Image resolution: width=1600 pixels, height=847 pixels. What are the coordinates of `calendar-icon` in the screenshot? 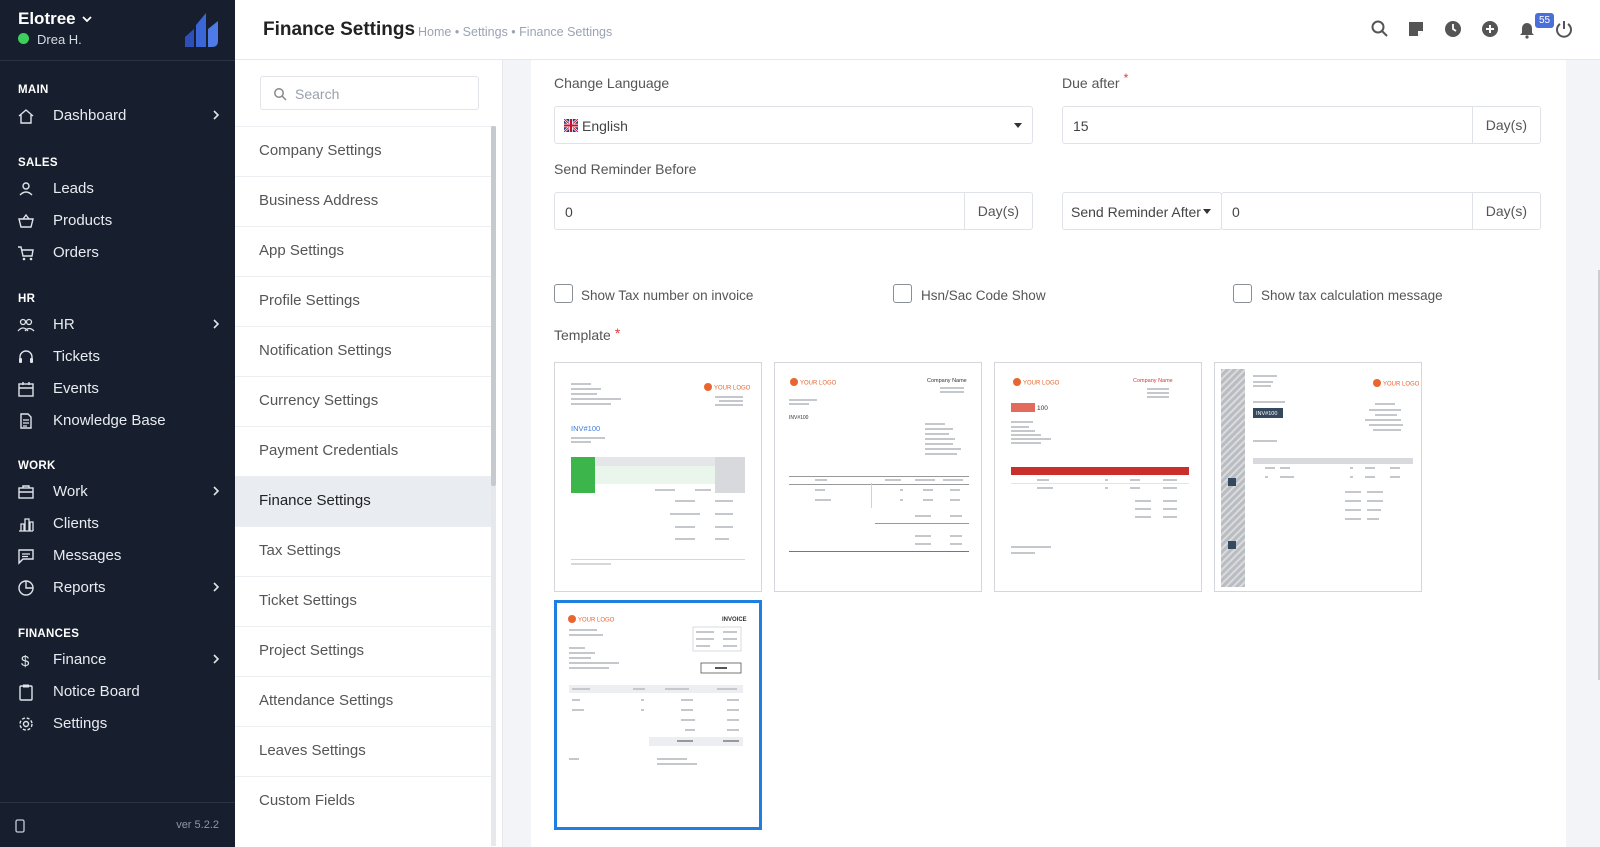 It's located at (26, 389).